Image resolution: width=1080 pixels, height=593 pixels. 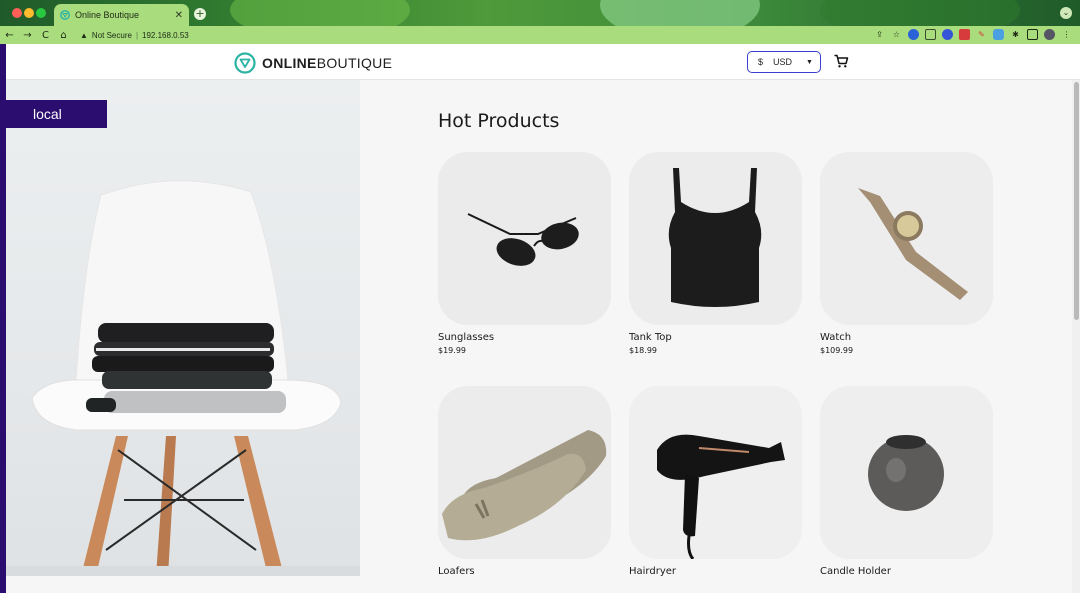 I want to click on hero-bottom-gap, so click(x=183, y=584).